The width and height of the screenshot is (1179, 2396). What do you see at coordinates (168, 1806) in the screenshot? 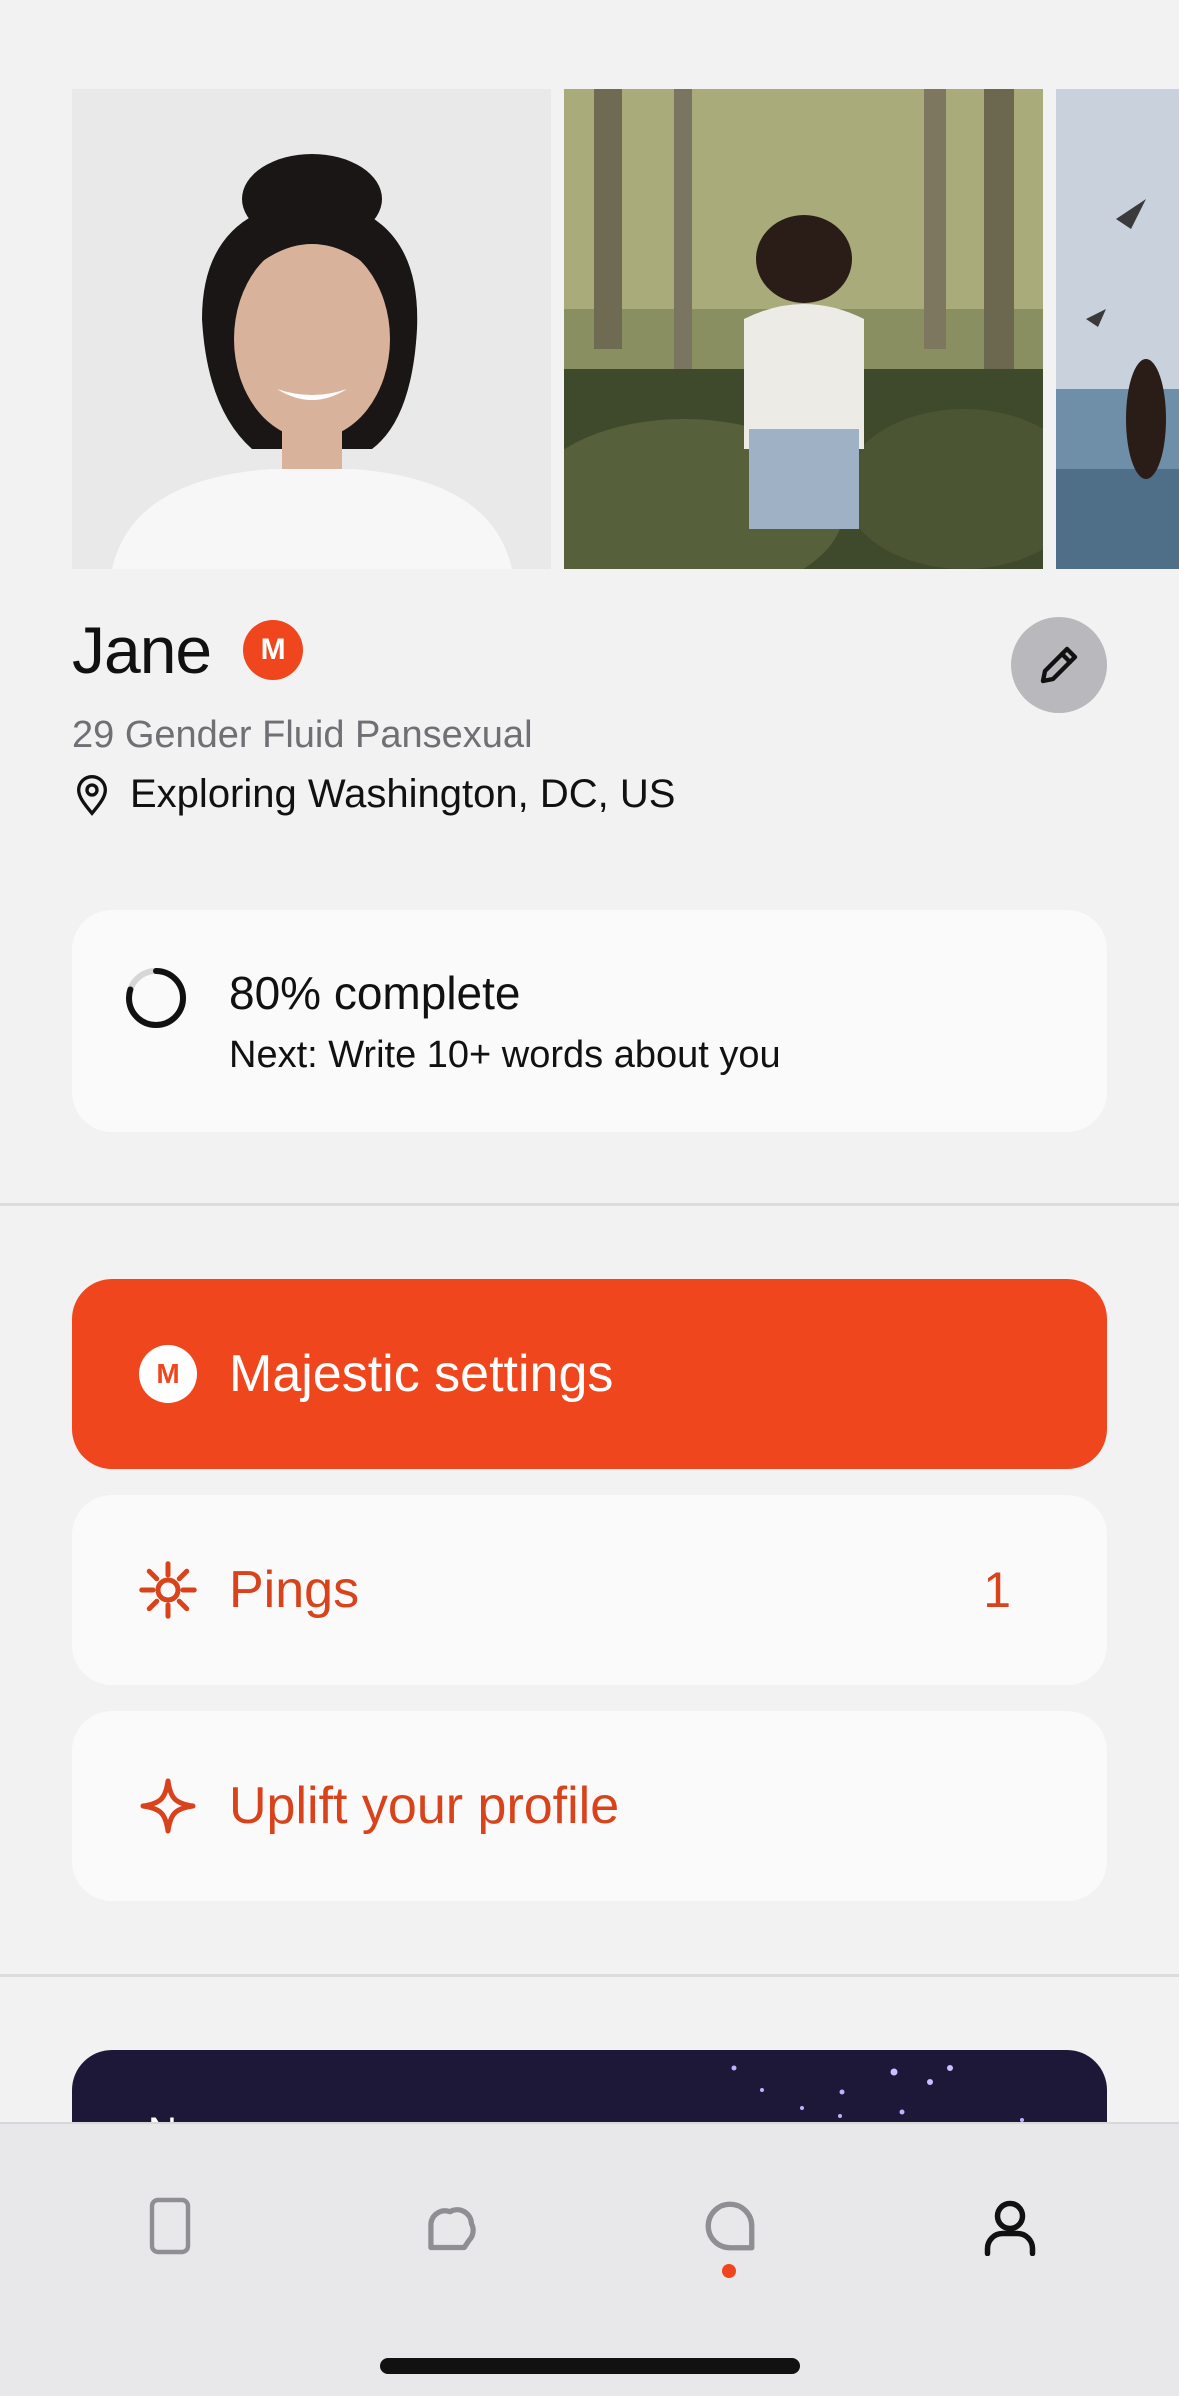
I see `sparkle-icon` at bounding box center [168, 1806].